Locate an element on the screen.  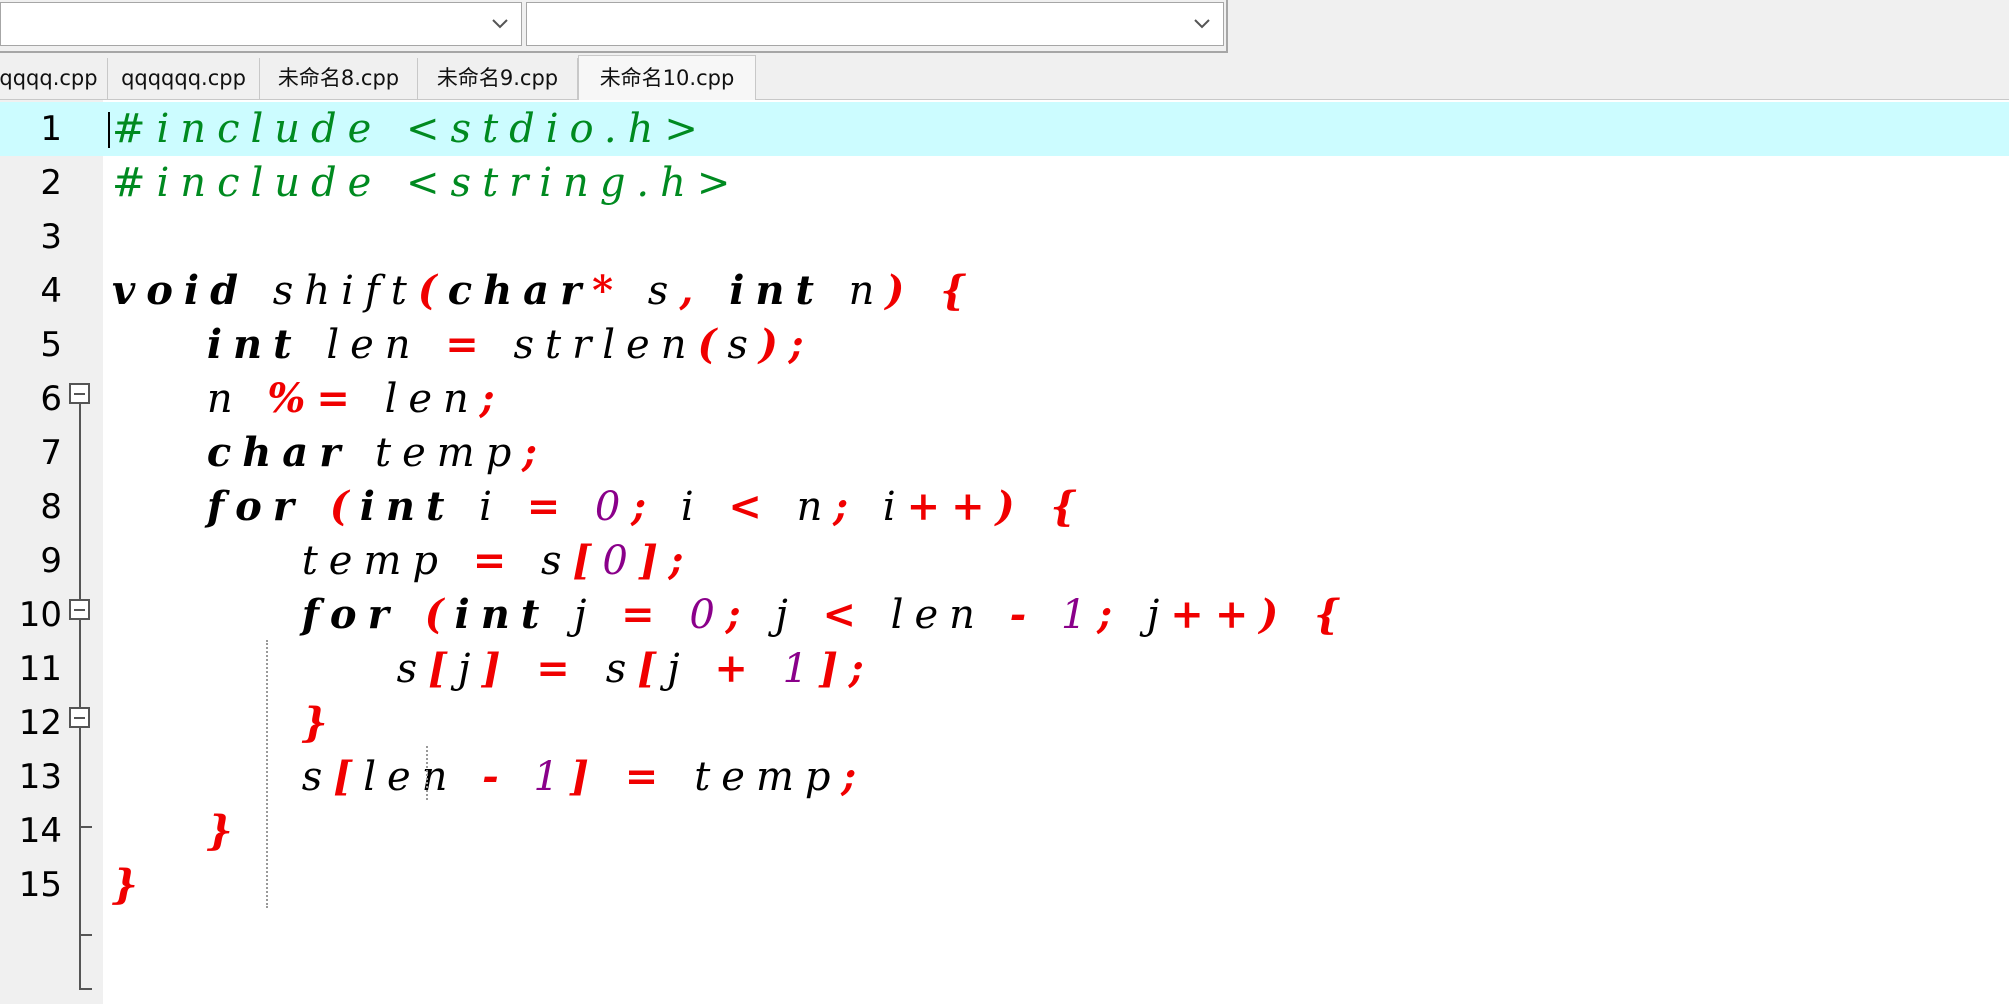
line-number: 10 is located at coordinates (40, 615).